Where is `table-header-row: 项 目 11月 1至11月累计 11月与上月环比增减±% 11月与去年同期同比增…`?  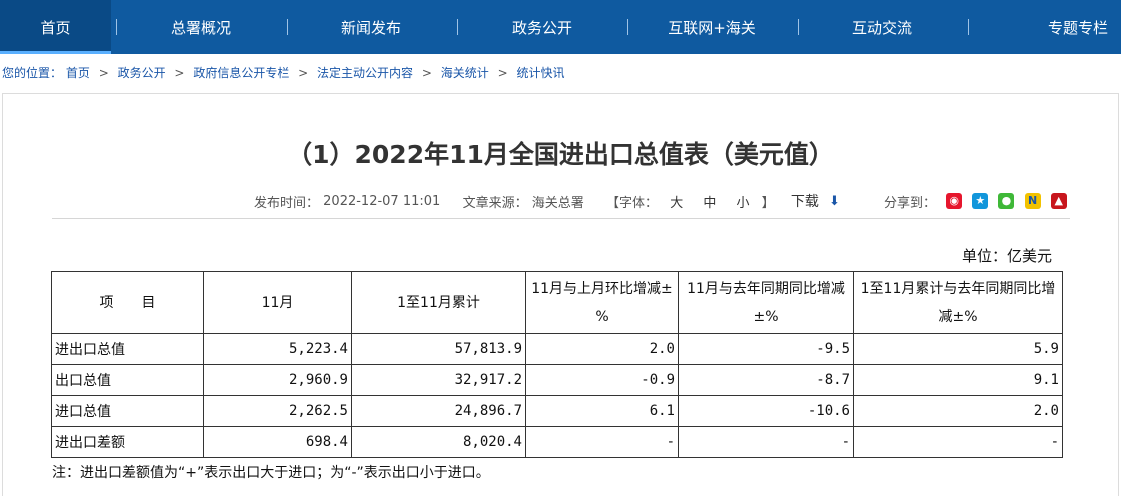 table-header-row: 项 目 11月 1至11月累计 11月与上月环比增减±% 11月与去年同期同比增… is located at coordinates (557, 302).